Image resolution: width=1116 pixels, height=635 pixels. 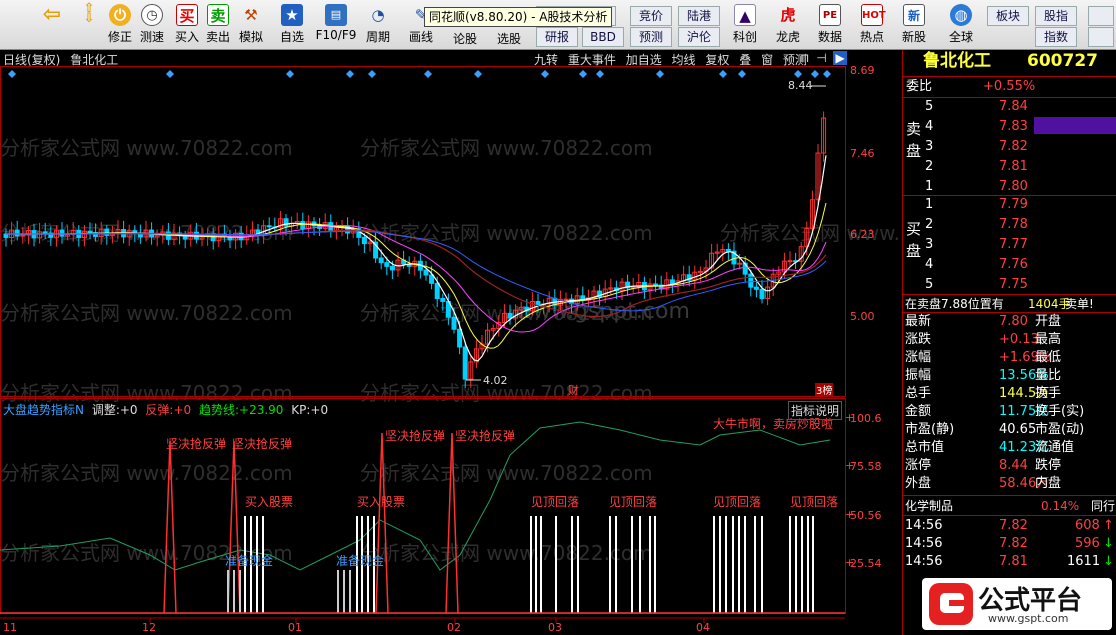 What do you see at coordinates (1009, 466) in the screenshot?
I see `stat-row: 涨停 8.44 跌停` at bounding box center [1009, 466].